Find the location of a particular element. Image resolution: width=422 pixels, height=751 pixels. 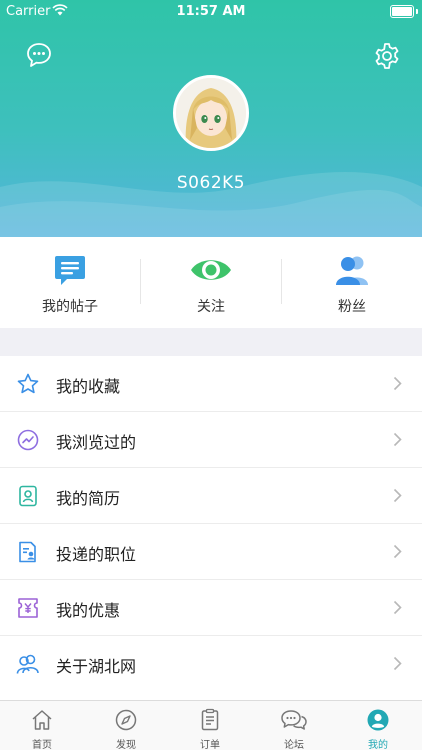

tab-discover: 发现 is located at coordinates (126, 726).